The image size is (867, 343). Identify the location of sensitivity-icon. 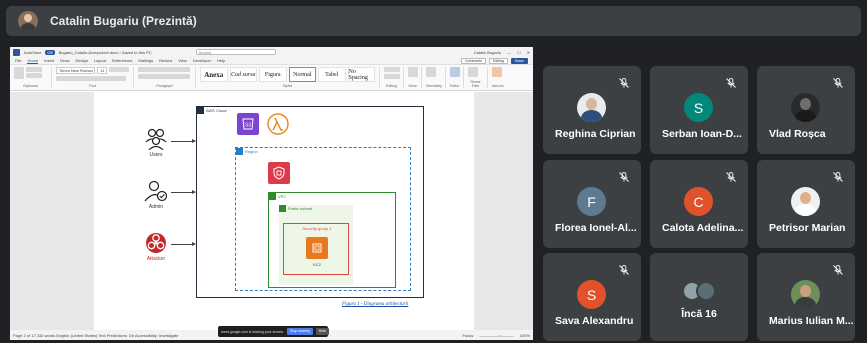
(431, 72).